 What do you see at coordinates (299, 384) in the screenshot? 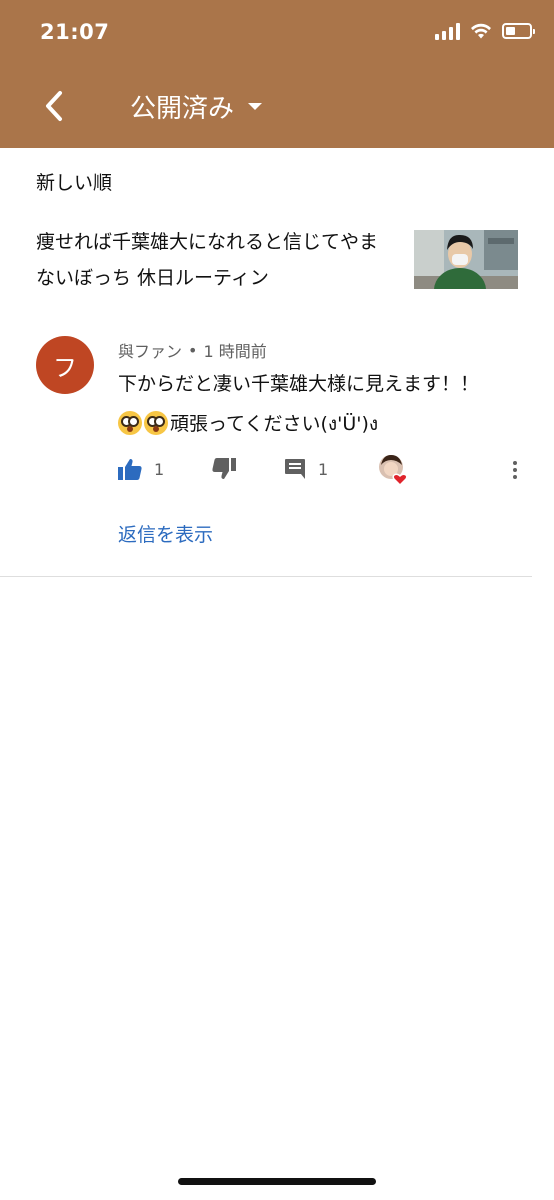
I see `comment-text-line1: 下からだと凄い千葉雄大様に見えます！！` at bounding box center [299, 384].